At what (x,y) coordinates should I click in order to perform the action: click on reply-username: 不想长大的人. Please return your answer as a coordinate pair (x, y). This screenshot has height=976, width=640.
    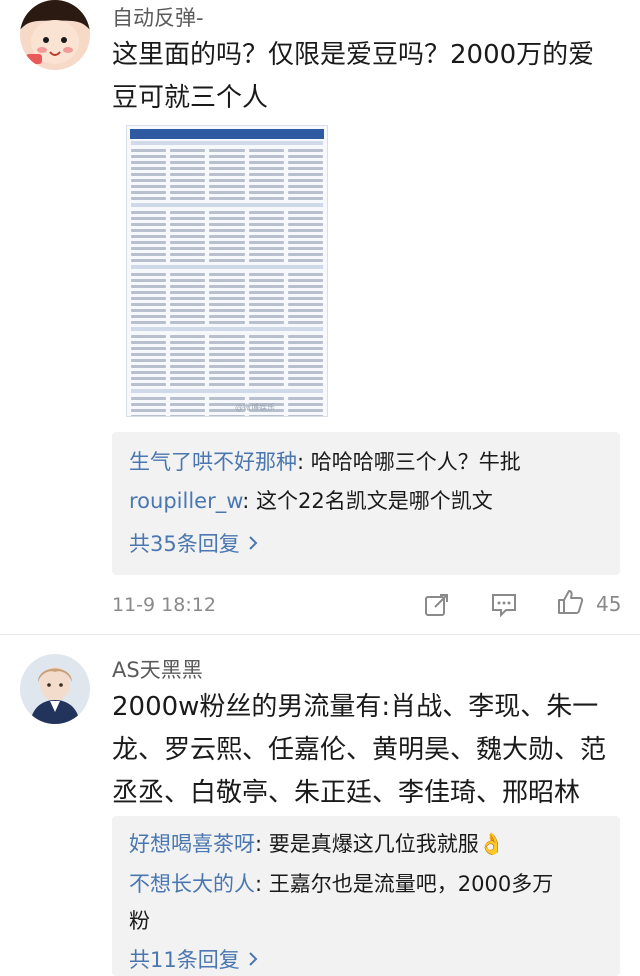
    Looking at the image, I should click on (192, 884).